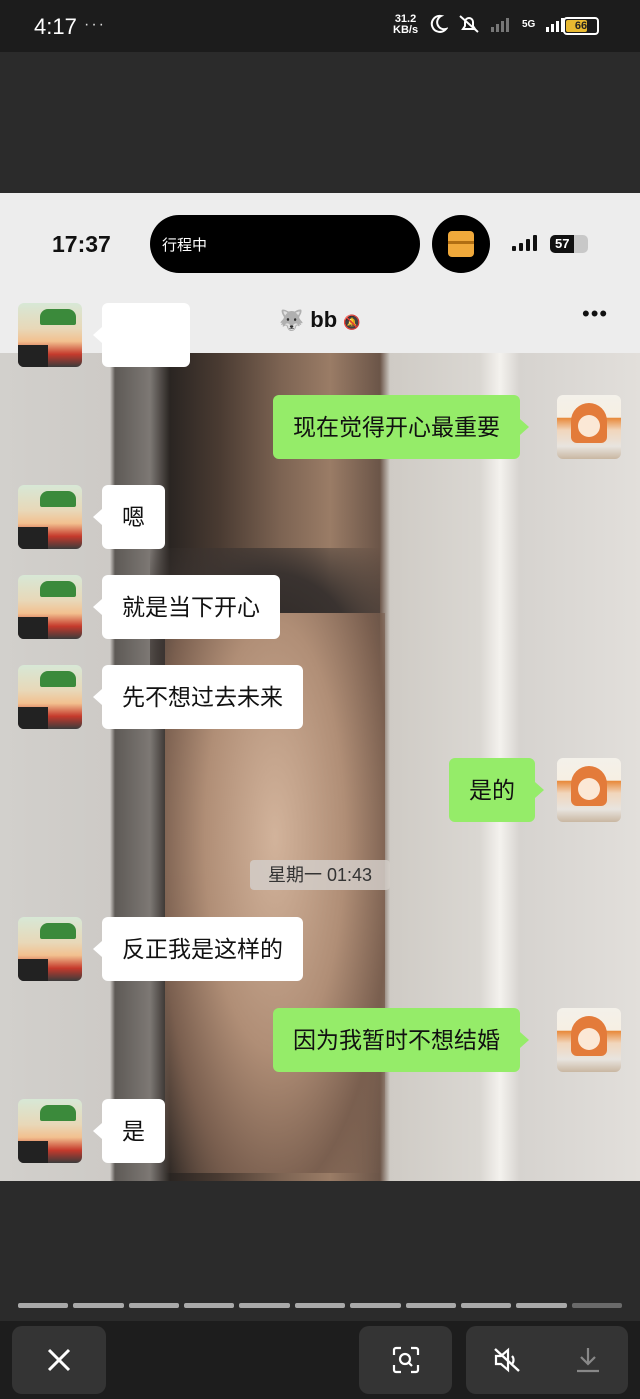 The width and height of the screenshot is (640, 1399). I want to click on message-bubble-incoming: 嗯, so click(129, 517).